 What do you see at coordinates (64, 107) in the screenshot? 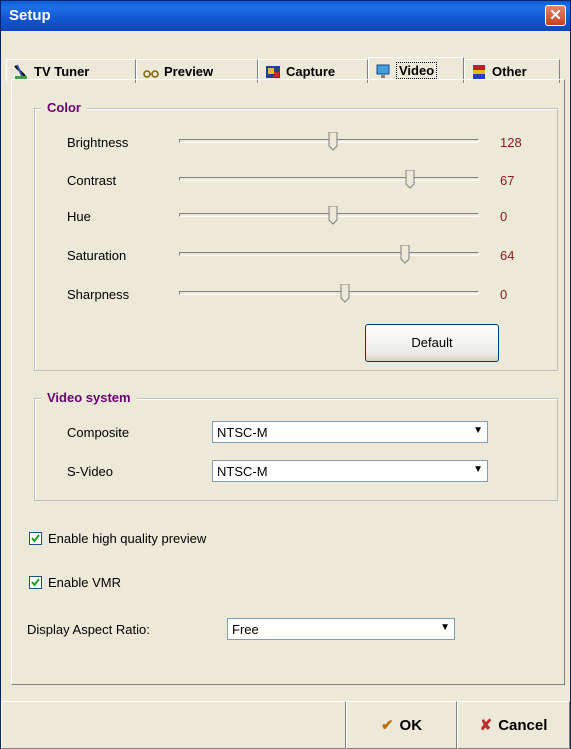
I see `group-title: Color` at bounding box center [64, 107].